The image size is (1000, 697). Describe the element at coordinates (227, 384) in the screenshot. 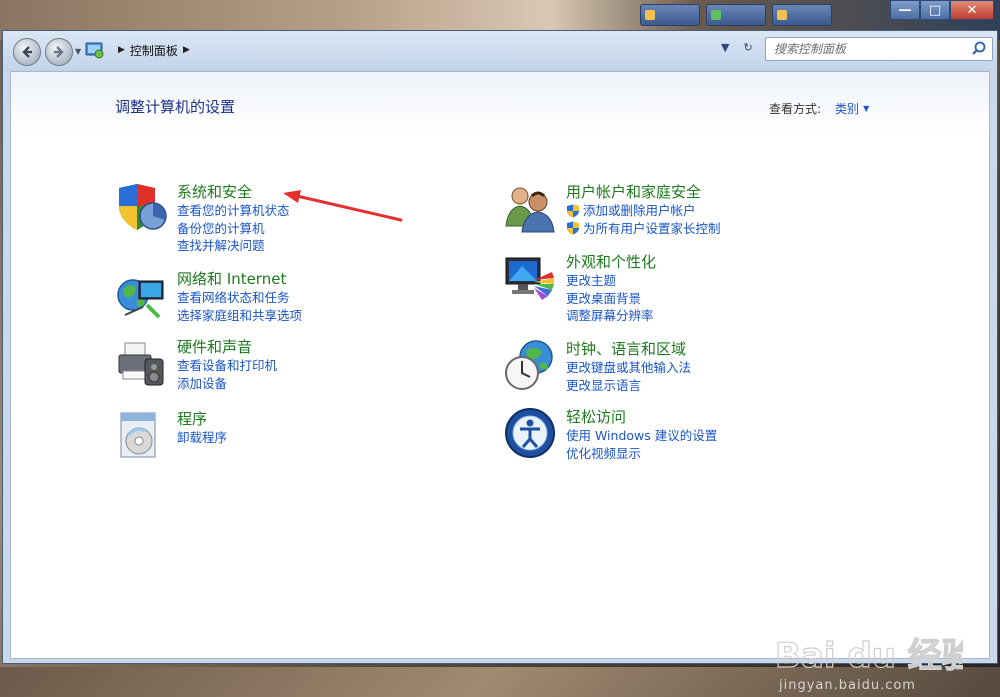

I see `category-link: 添加设备` at that location.